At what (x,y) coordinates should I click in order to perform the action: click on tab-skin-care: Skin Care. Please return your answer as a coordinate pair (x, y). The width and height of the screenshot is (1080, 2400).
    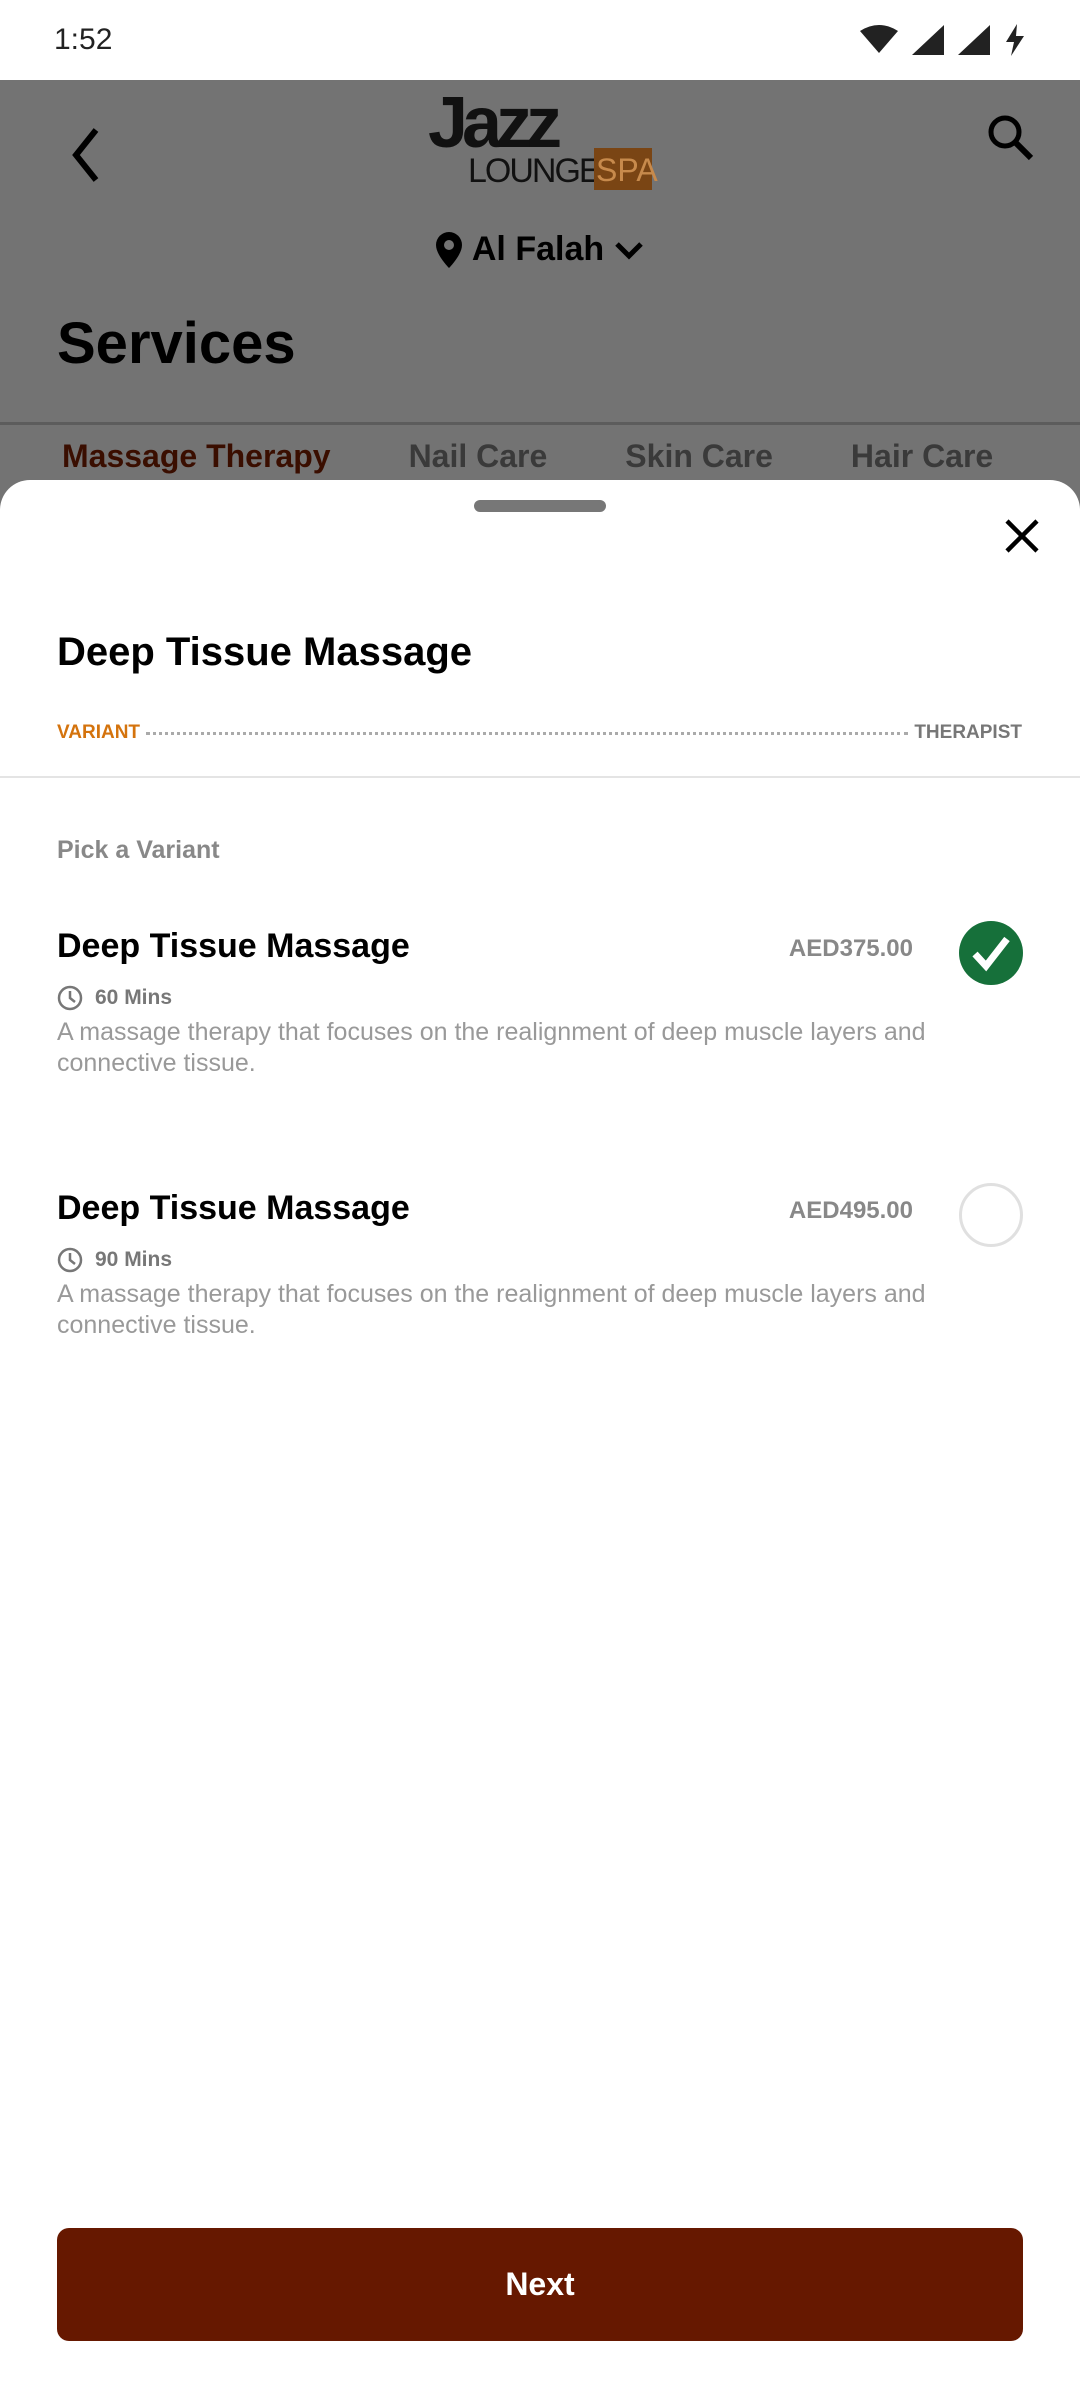
    Looking at the image, I should click on (699, 456).